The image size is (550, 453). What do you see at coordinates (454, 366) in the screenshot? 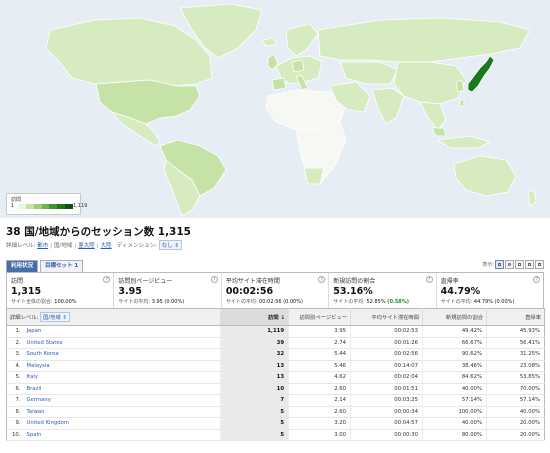
I see `cell-new-visits: 38.46%` at bounding box center [454, 366].